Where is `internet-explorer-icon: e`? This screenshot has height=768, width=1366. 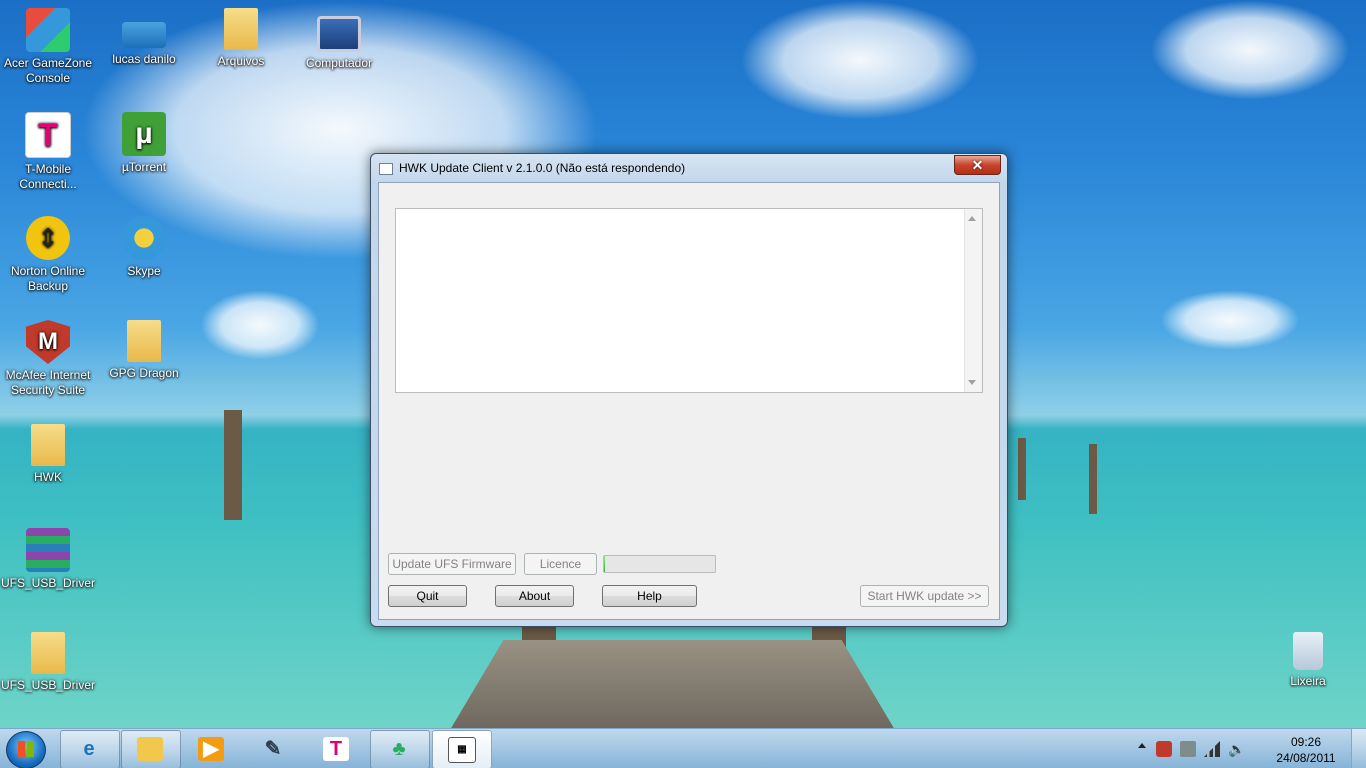 internet-explorer-icon: e is located at coordinates (89, 749).